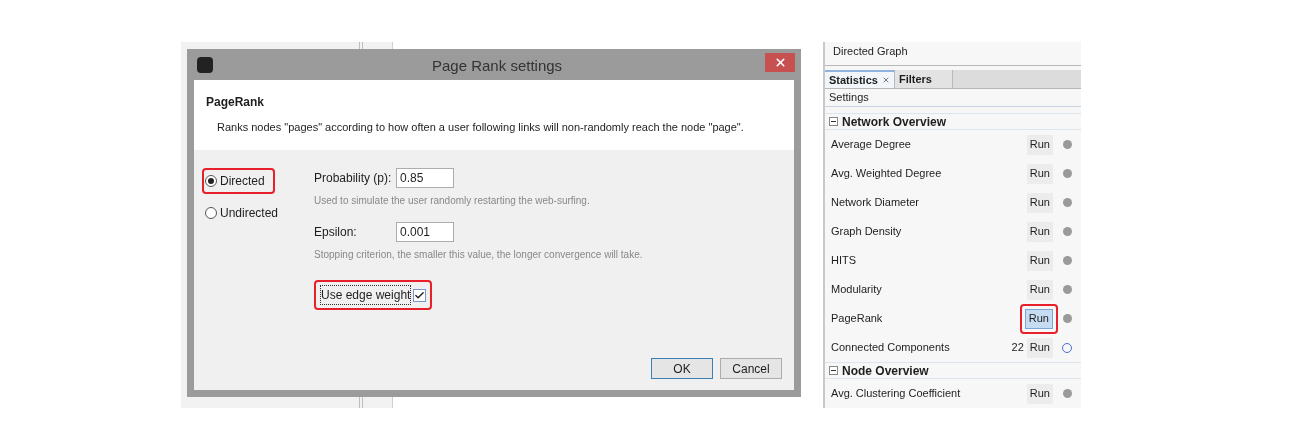 This screenshot has height=428, width=1293. I want to click on field-label: Epsilon:, so click(336, 232).